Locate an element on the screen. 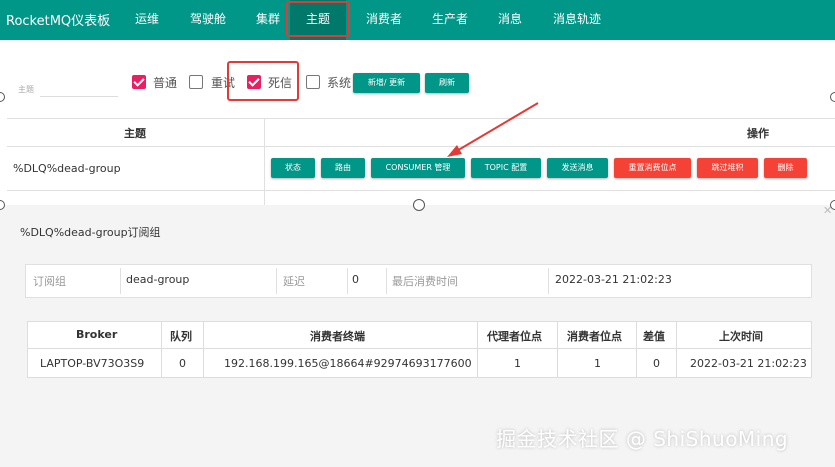  broker-header: Broker is located at coordinates (97, 334).